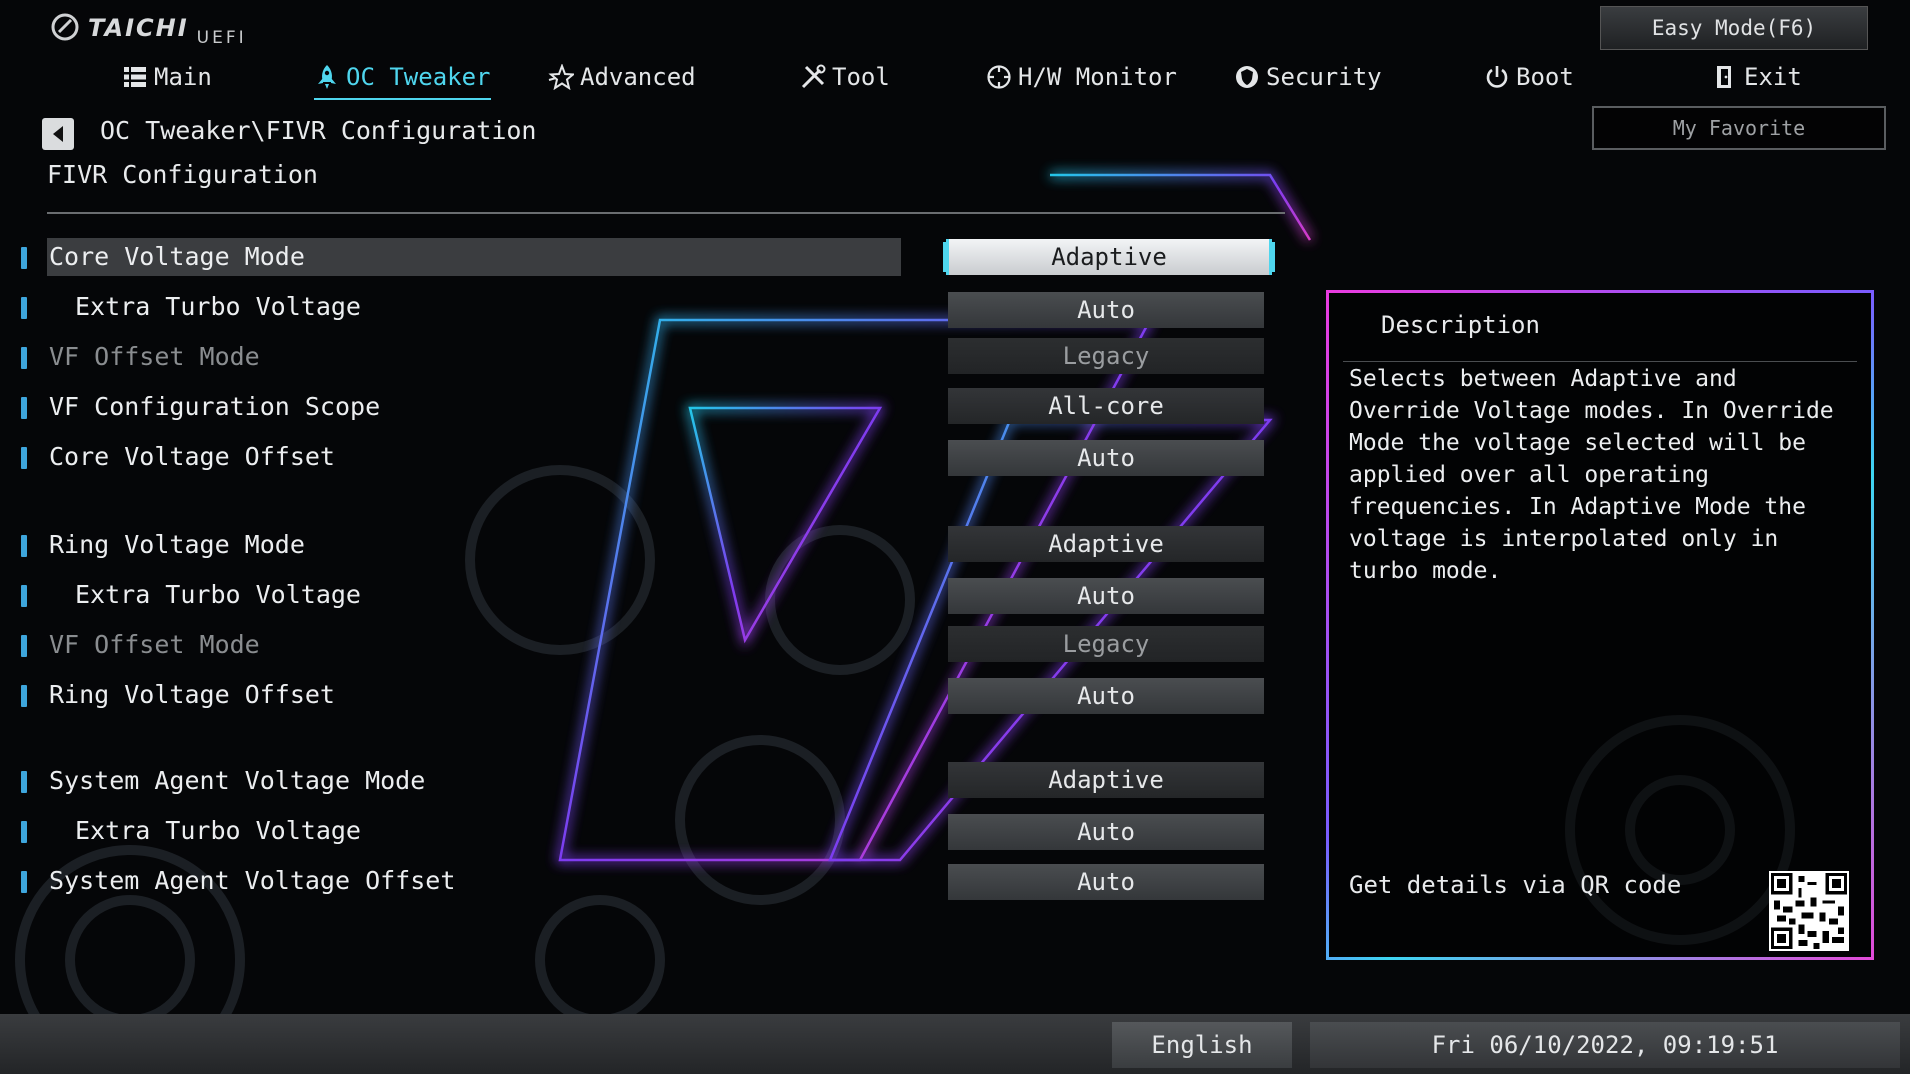  I want to click on description-divider, so click(1600, 361).